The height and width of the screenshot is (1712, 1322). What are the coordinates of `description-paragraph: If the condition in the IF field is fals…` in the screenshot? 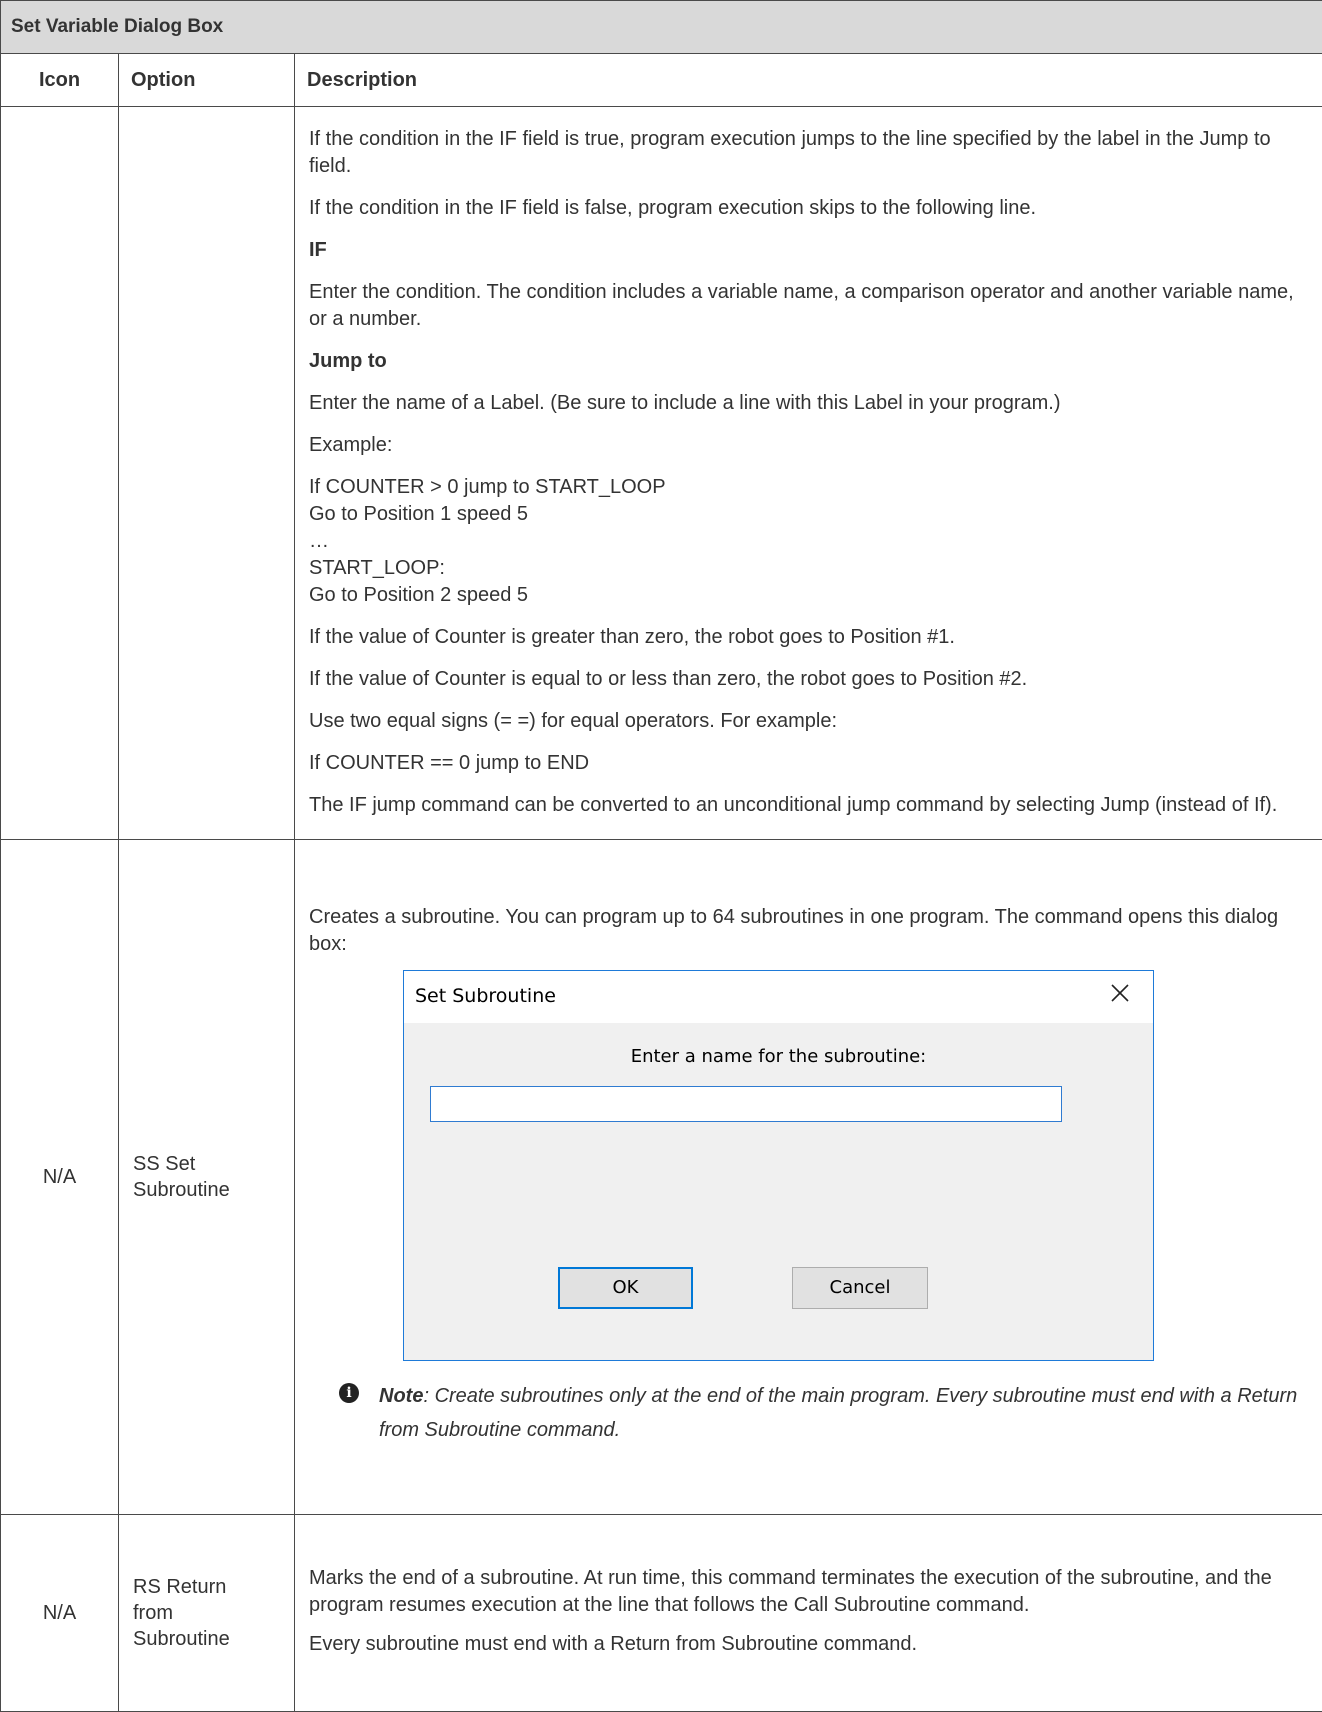 It's located at (808, 208).